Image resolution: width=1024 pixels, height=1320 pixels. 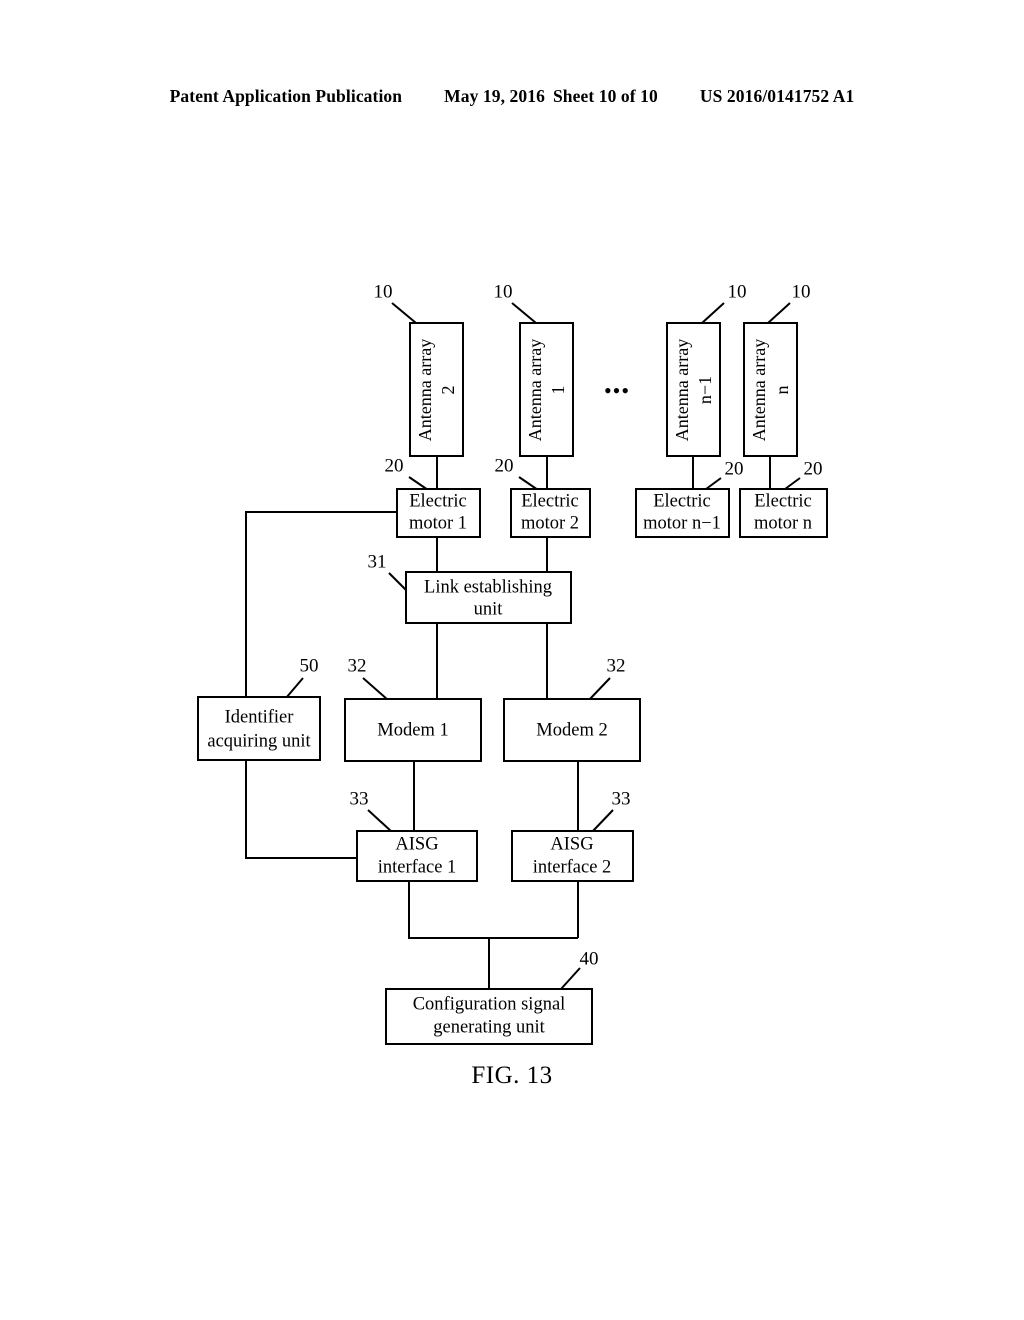 What do you see at coordinates (783, 501) in the screenshot?
I see `electric-motor-n-line1: Electric` at bounding box center [783, 501].